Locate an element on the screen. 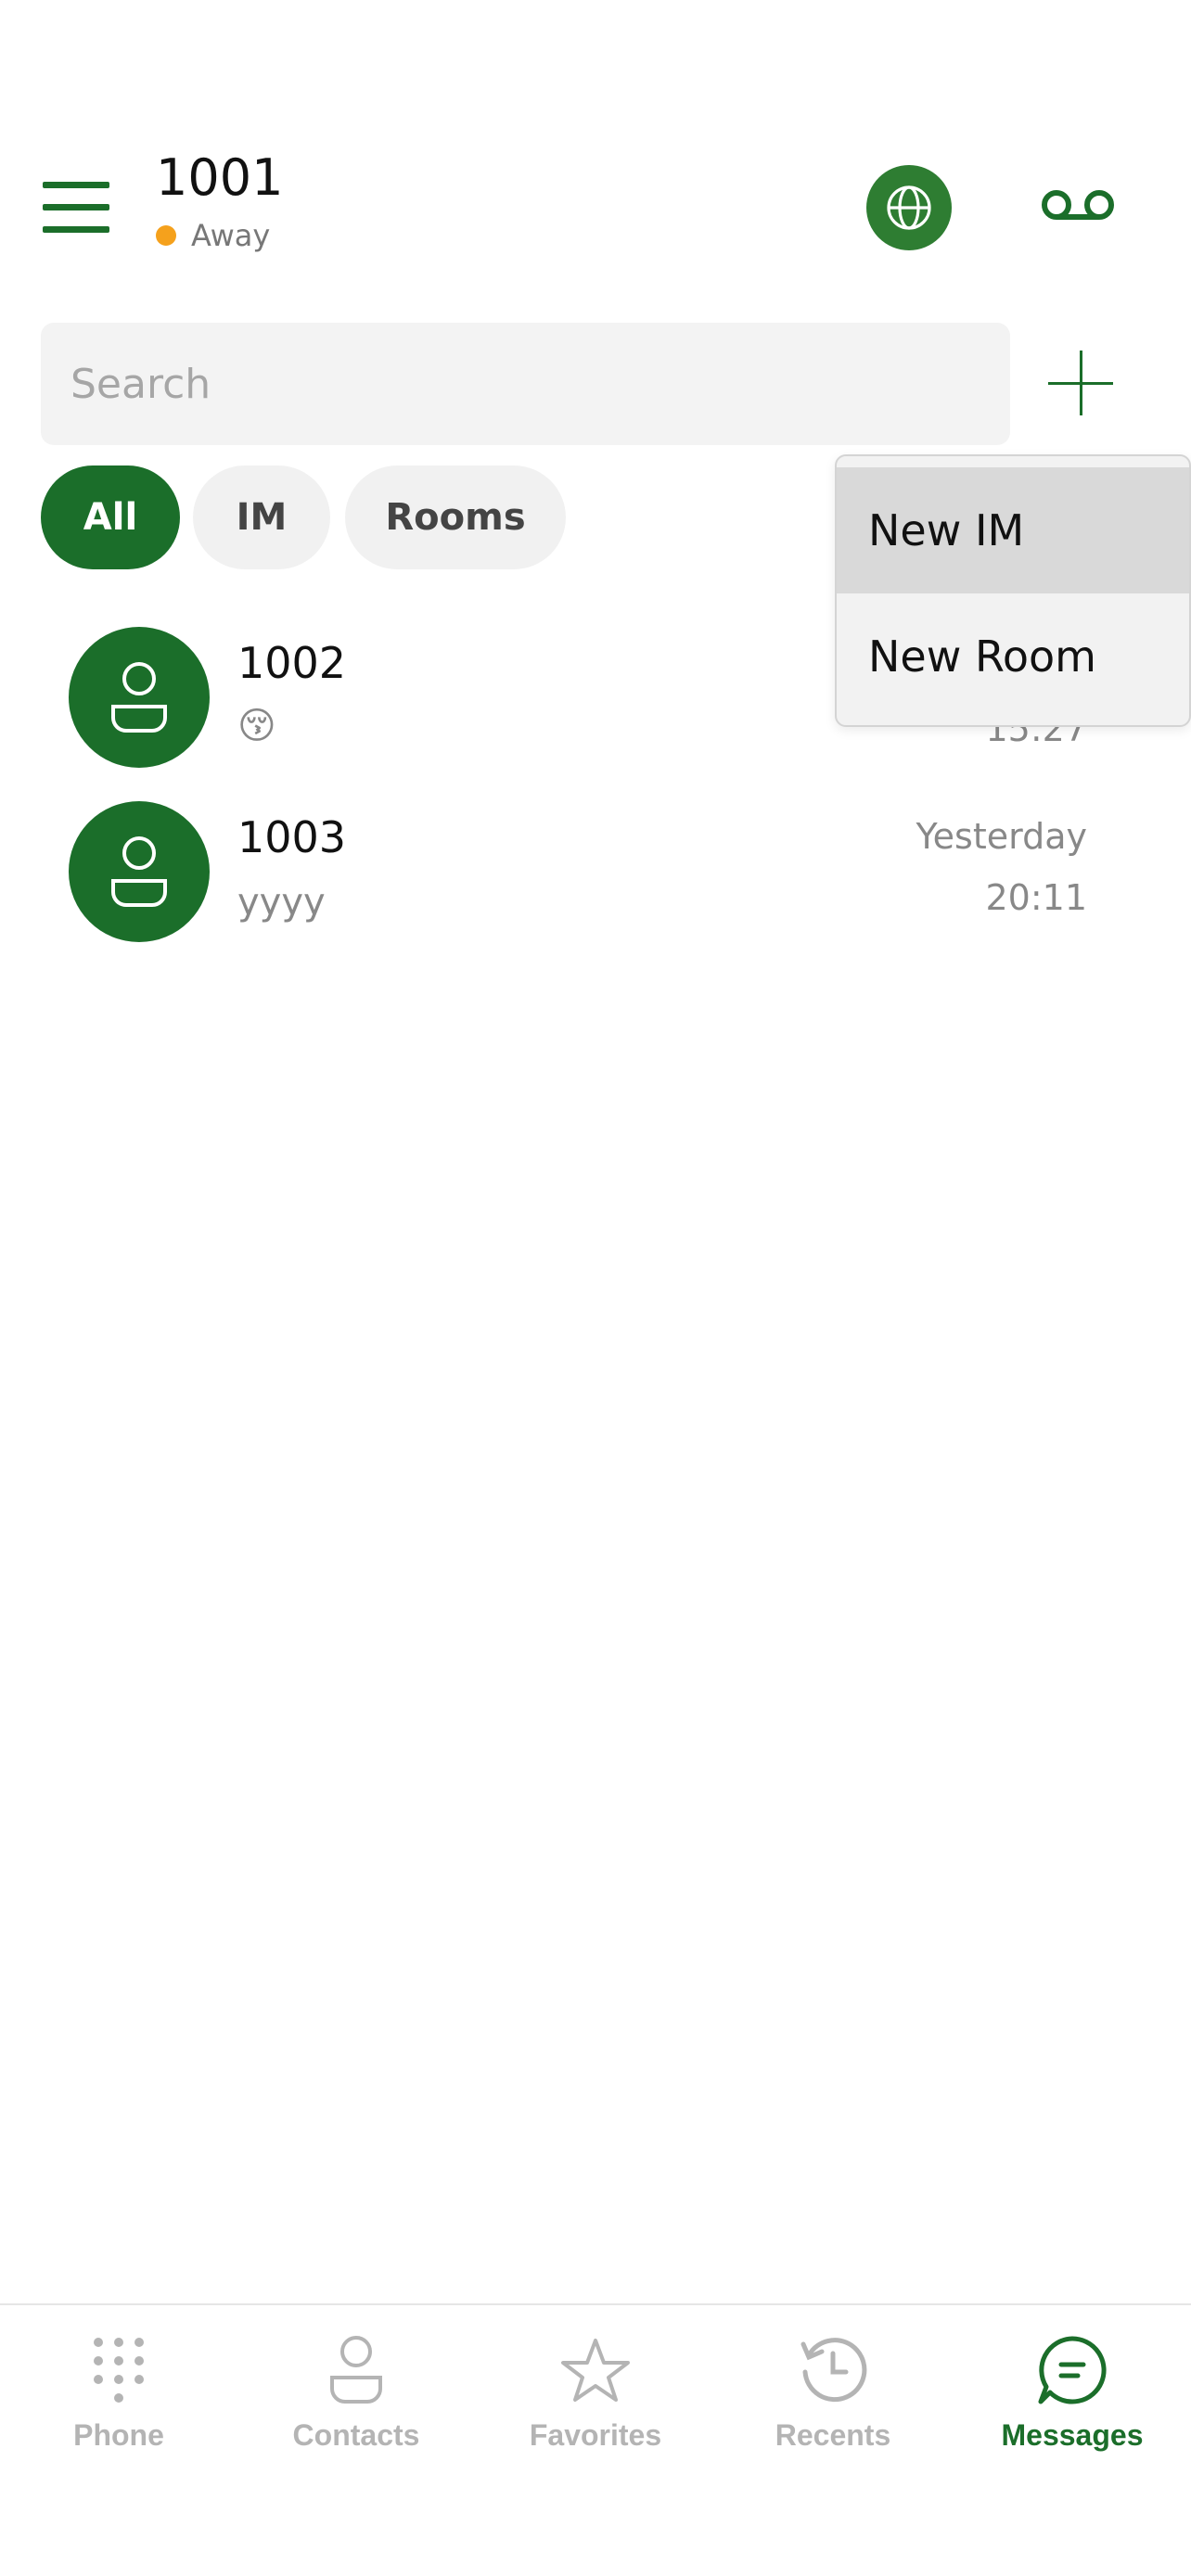 This screenshot has height=2576, width=1191. status-dot is located at coordinates (166, 235).